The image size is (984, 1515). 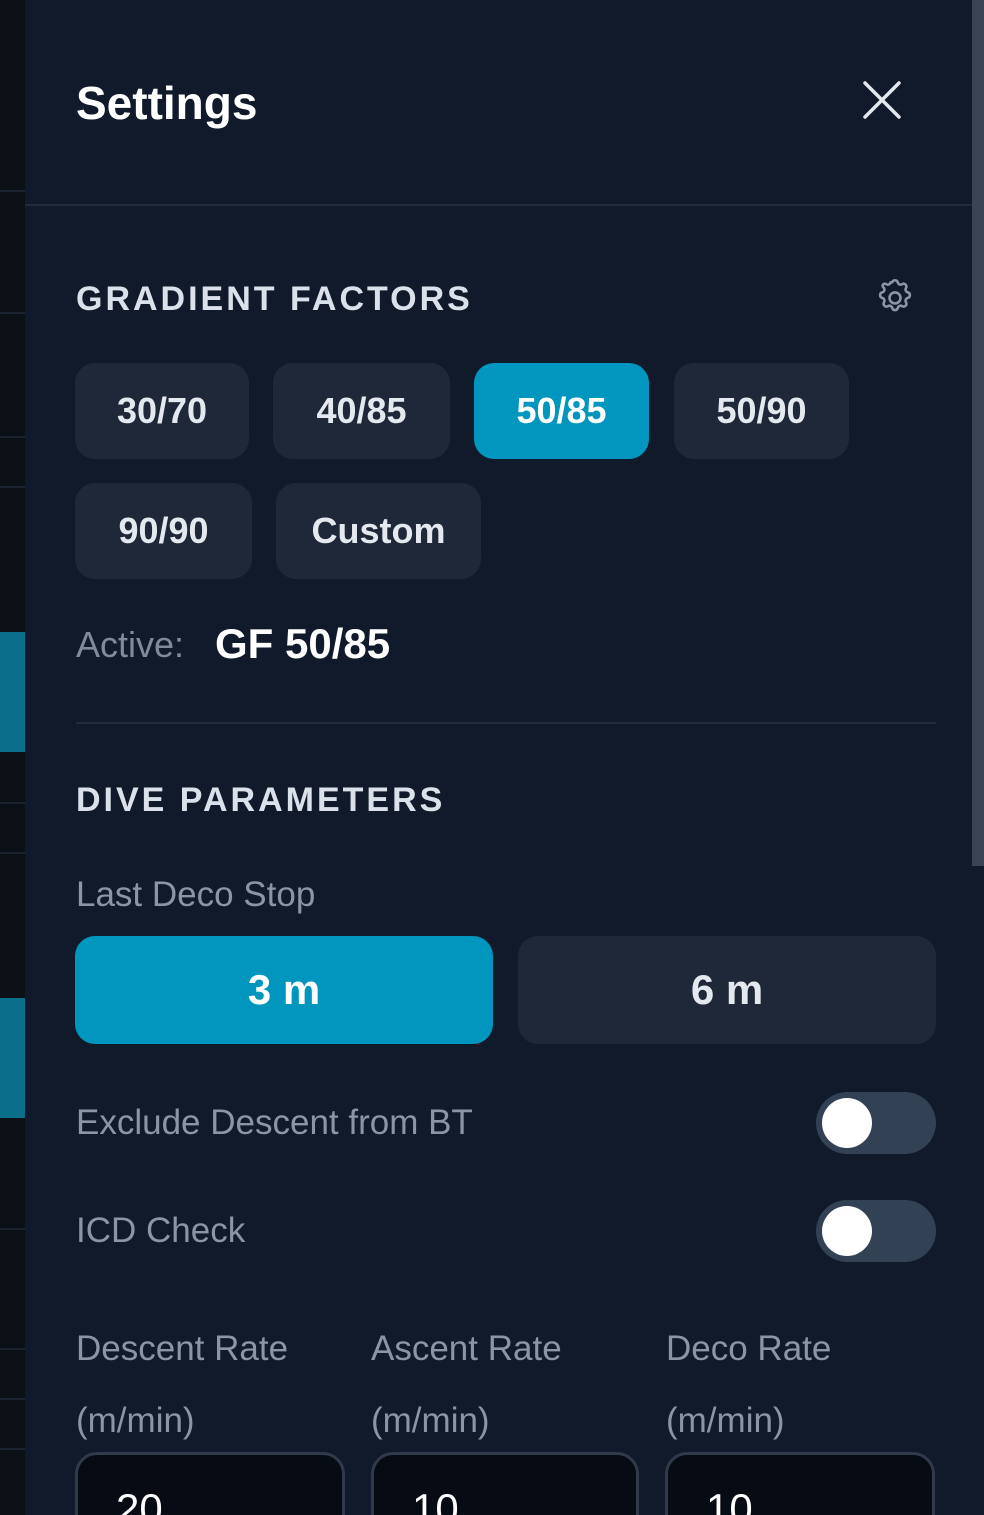 What do you see at coordinates (274, 1122) in the screenshot?
I see `exclude-descent-label: Exclude Descent from BT` at bounding box center [274, 1122].